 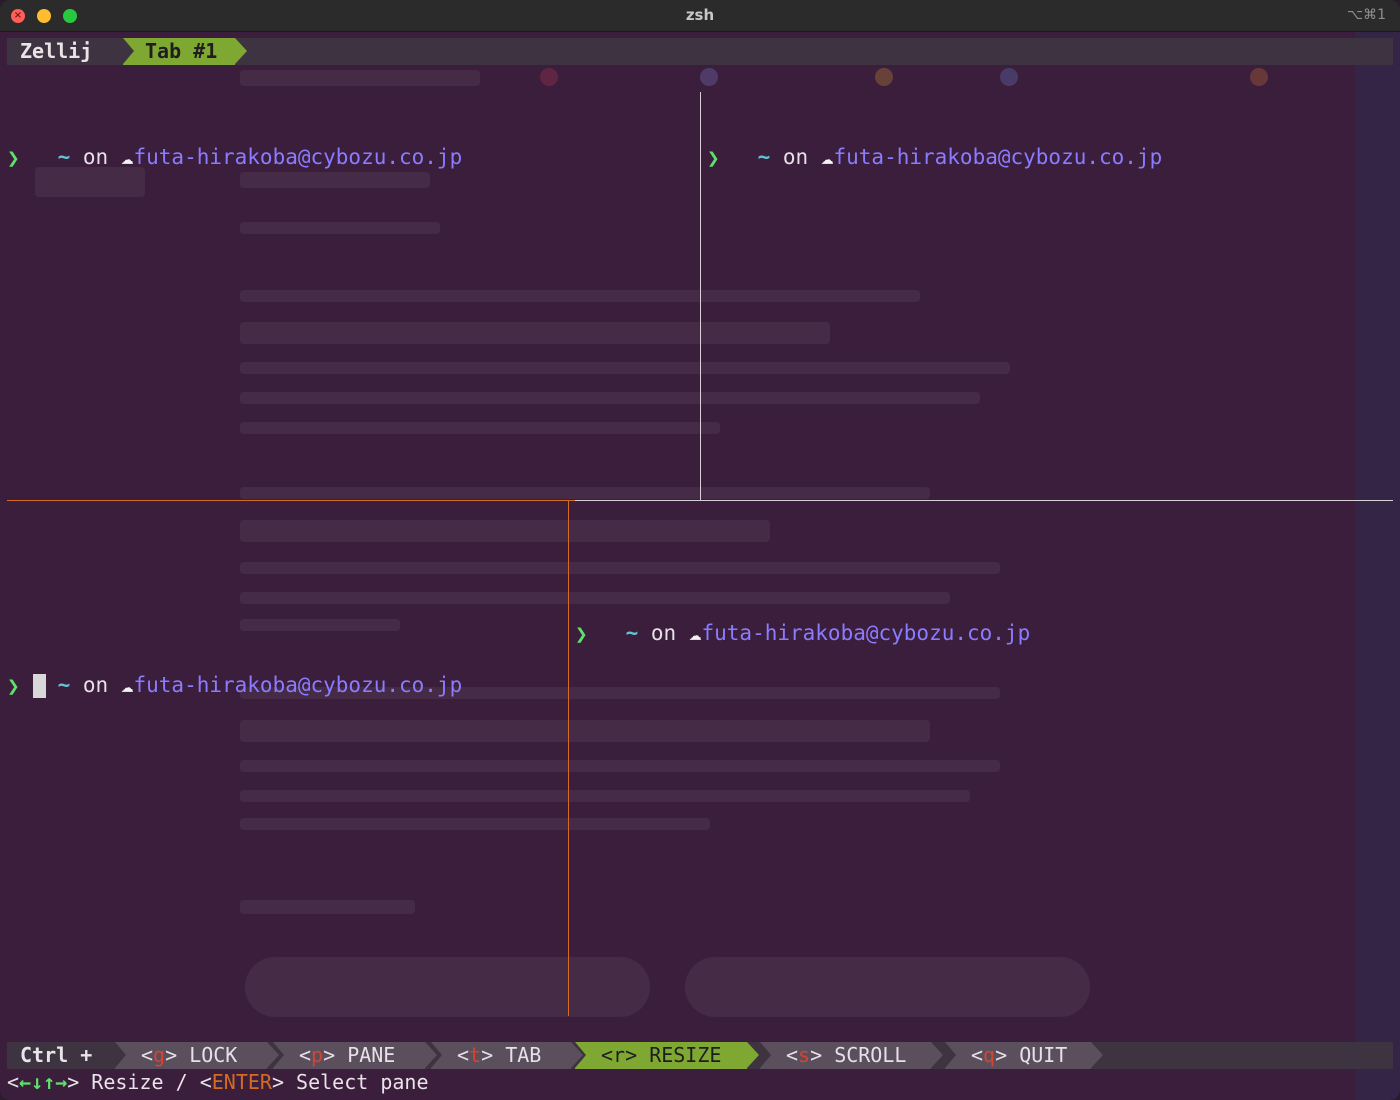 What do you see at coordinates (1377, 566) in the screenshot?
I see `background-strip` at bounding box center [1377, 566].